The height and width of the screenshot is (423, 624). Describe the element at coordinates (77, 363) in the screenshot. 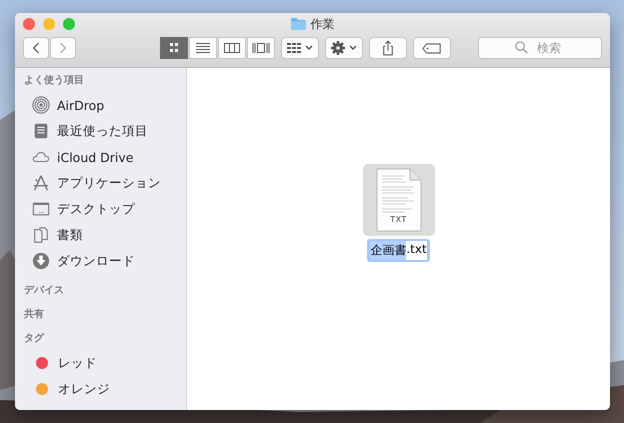

I see `sidebar-item: レッド` at that location.